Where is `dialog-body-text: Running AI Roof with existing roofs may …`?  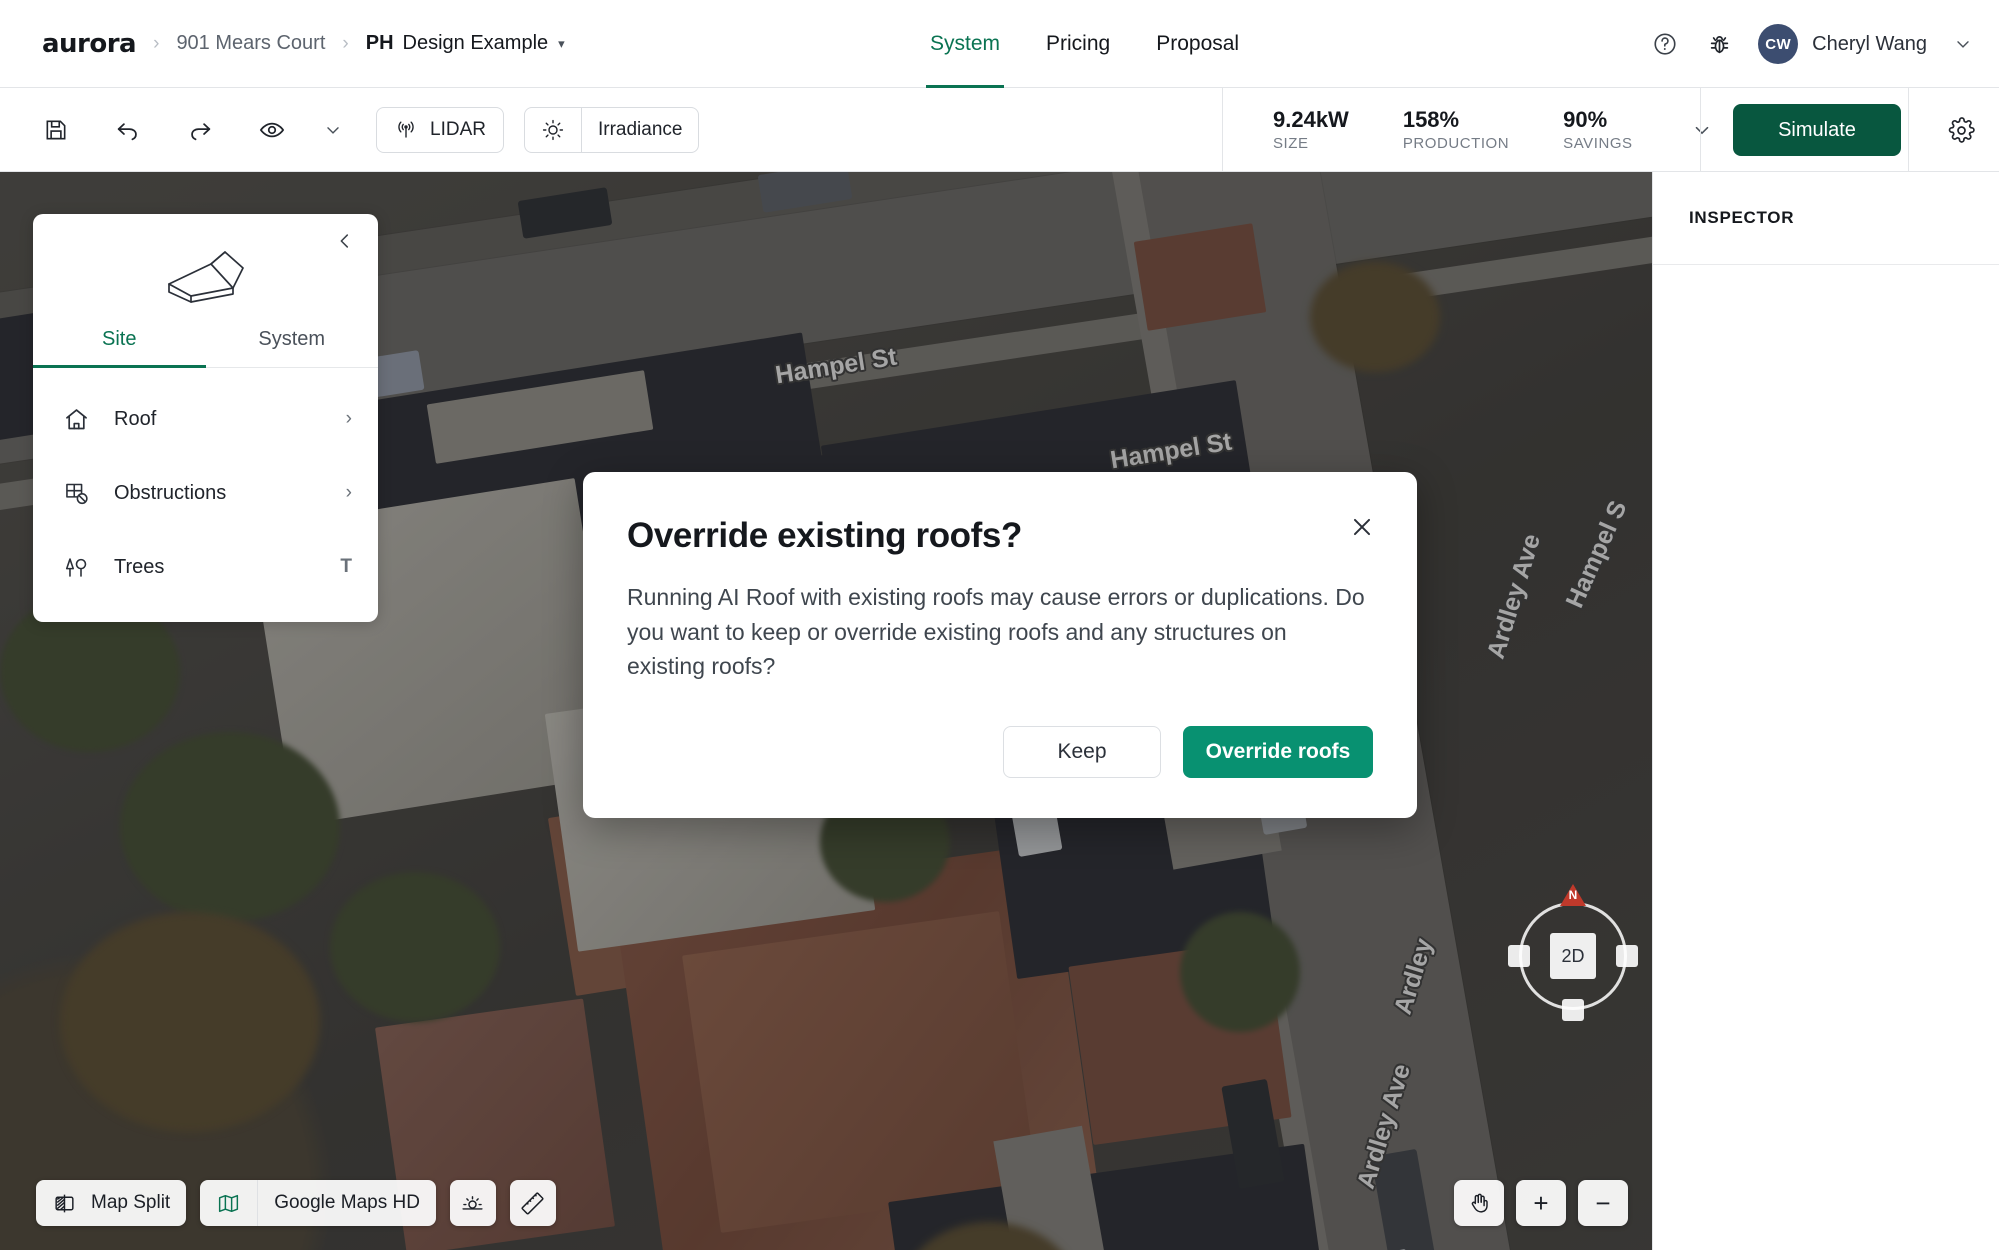 dialog-body-text: Running AI Roof with existing roofs may … is located at coordinates (996, 631).